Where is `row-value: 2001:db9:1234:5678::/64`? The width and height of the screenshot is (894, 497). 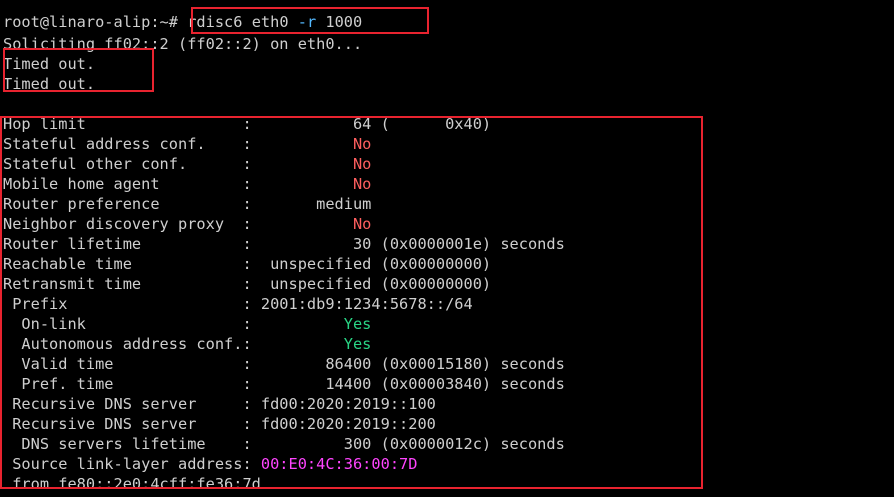
row-value: 2001:db9:1234:5678::/64 is located at coordinates (362, 304).